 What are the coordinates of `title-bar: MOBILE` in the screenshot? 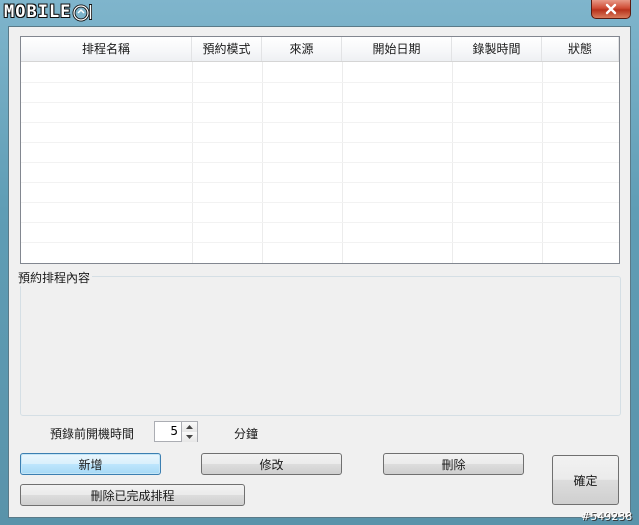 It's located at (319, 13).